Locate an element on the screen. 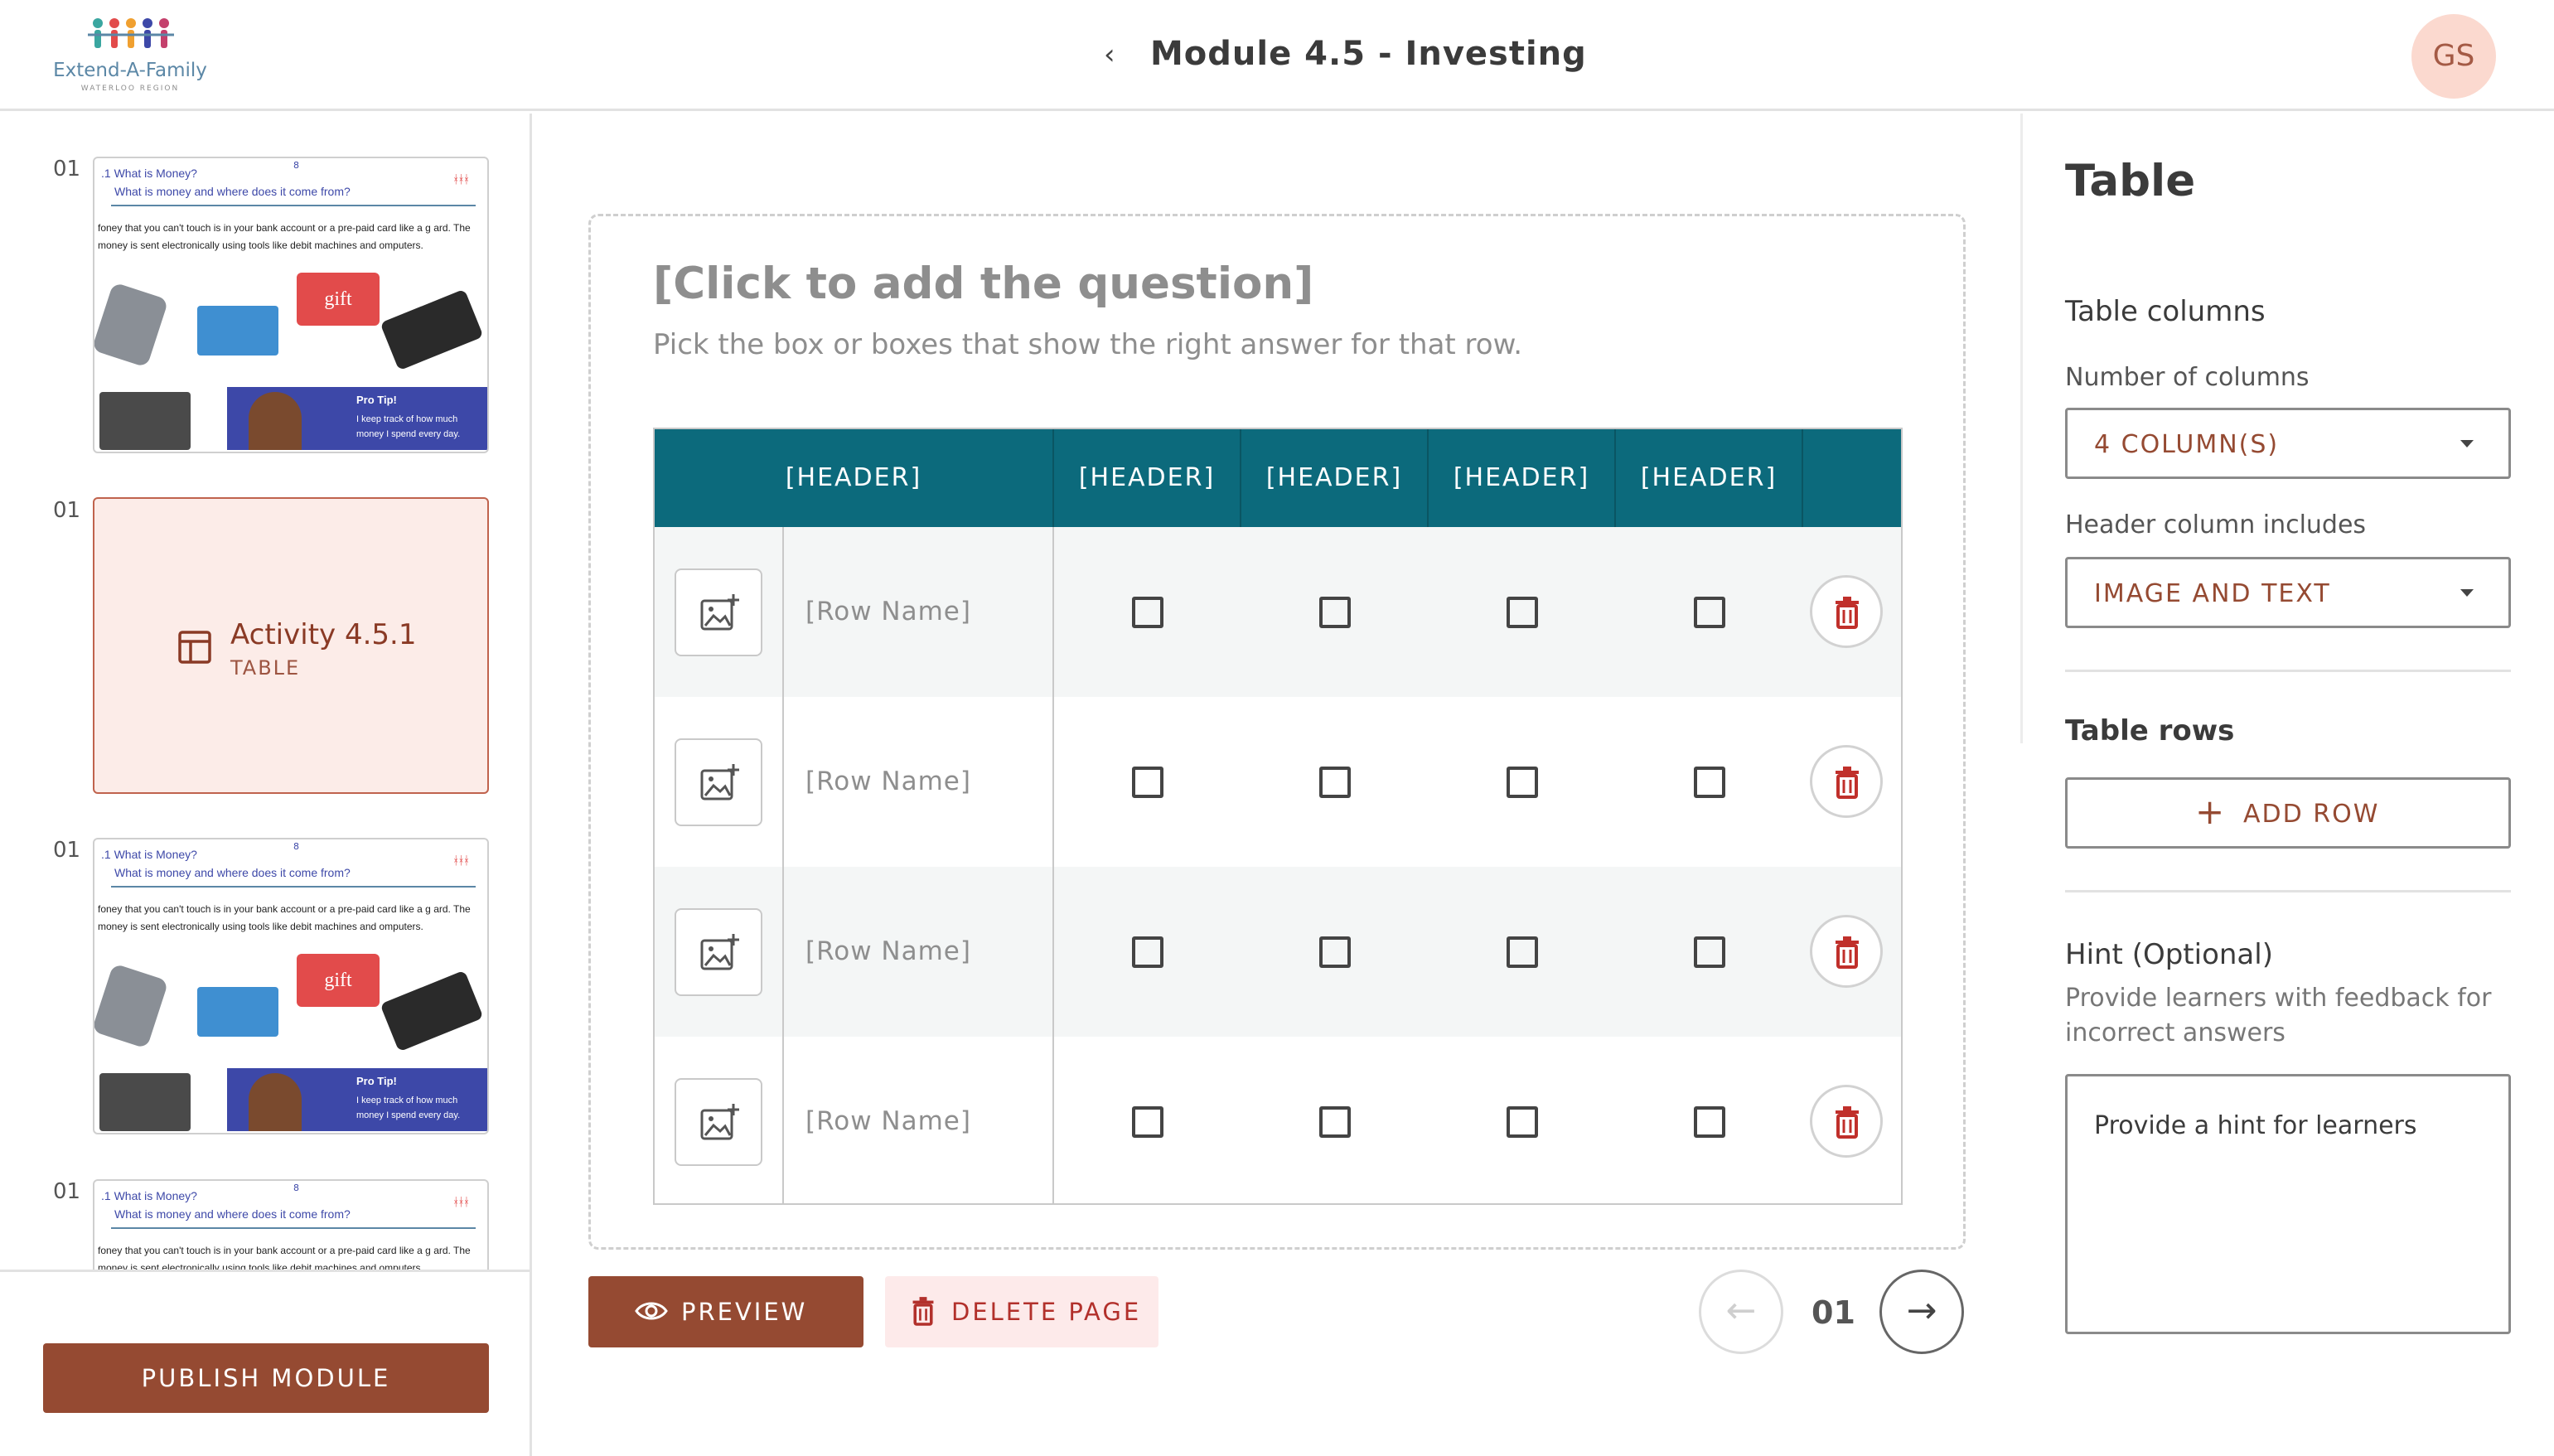 This screenshot has width=2554, height=1456. user-avatar: GS is located at coordinates (2453, 56).